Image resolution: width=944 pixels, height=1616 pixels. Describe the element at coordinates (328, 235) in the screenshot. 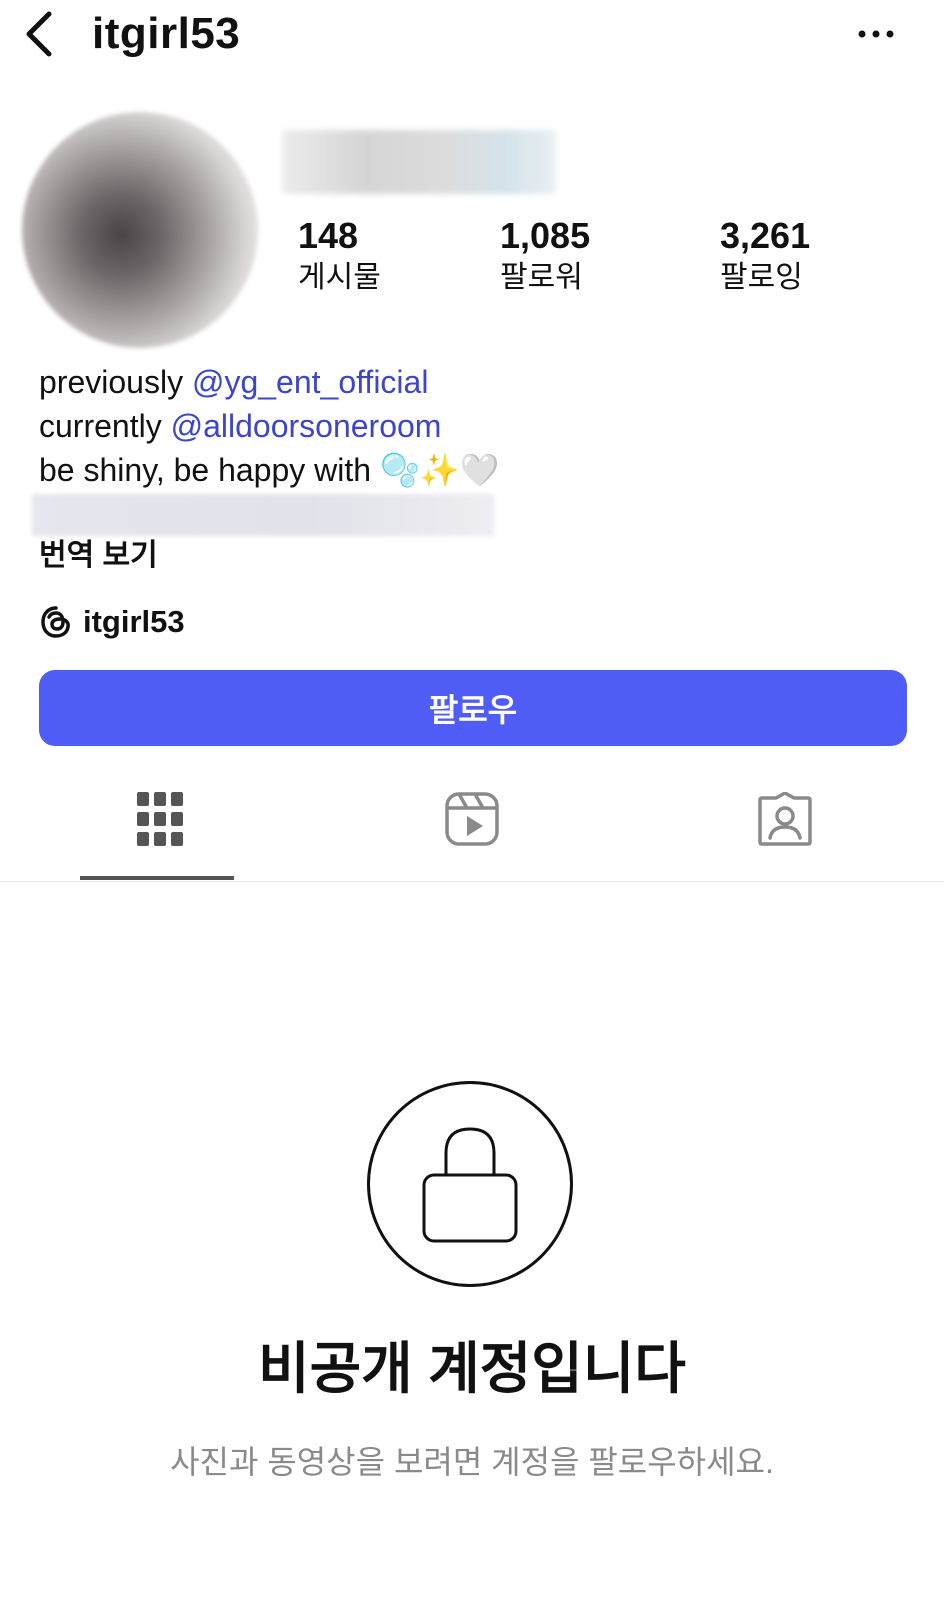

I see `posts-count: 148` at that location.